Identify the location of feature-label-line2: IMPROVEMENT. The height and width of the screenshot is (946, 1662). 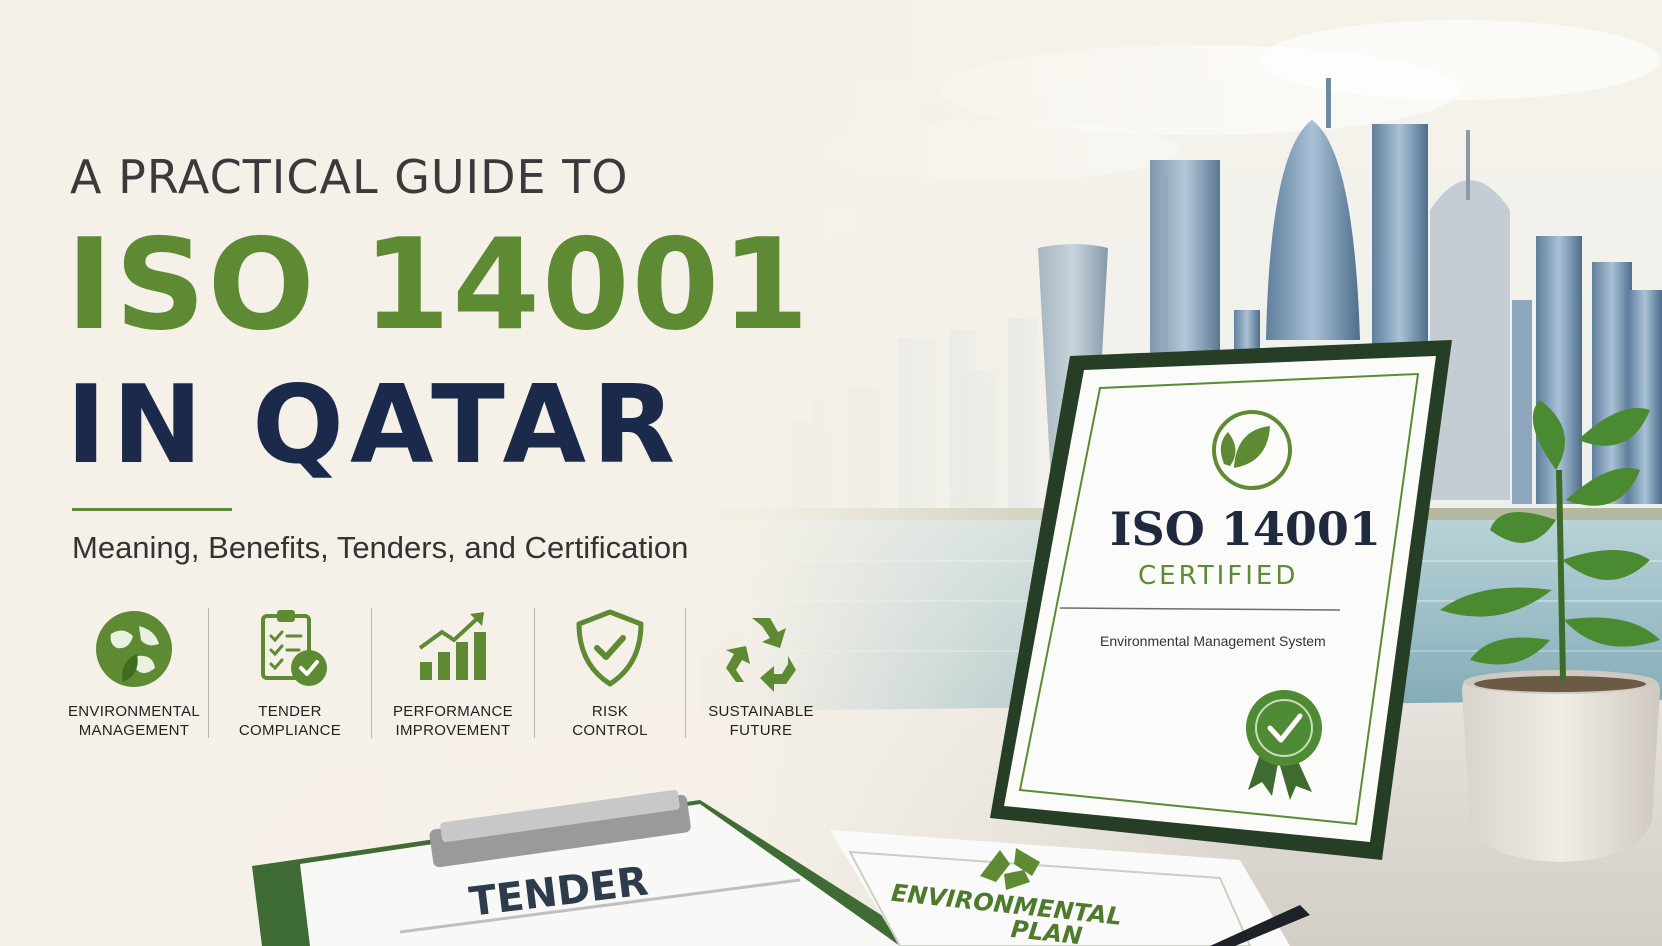
(453, 730).